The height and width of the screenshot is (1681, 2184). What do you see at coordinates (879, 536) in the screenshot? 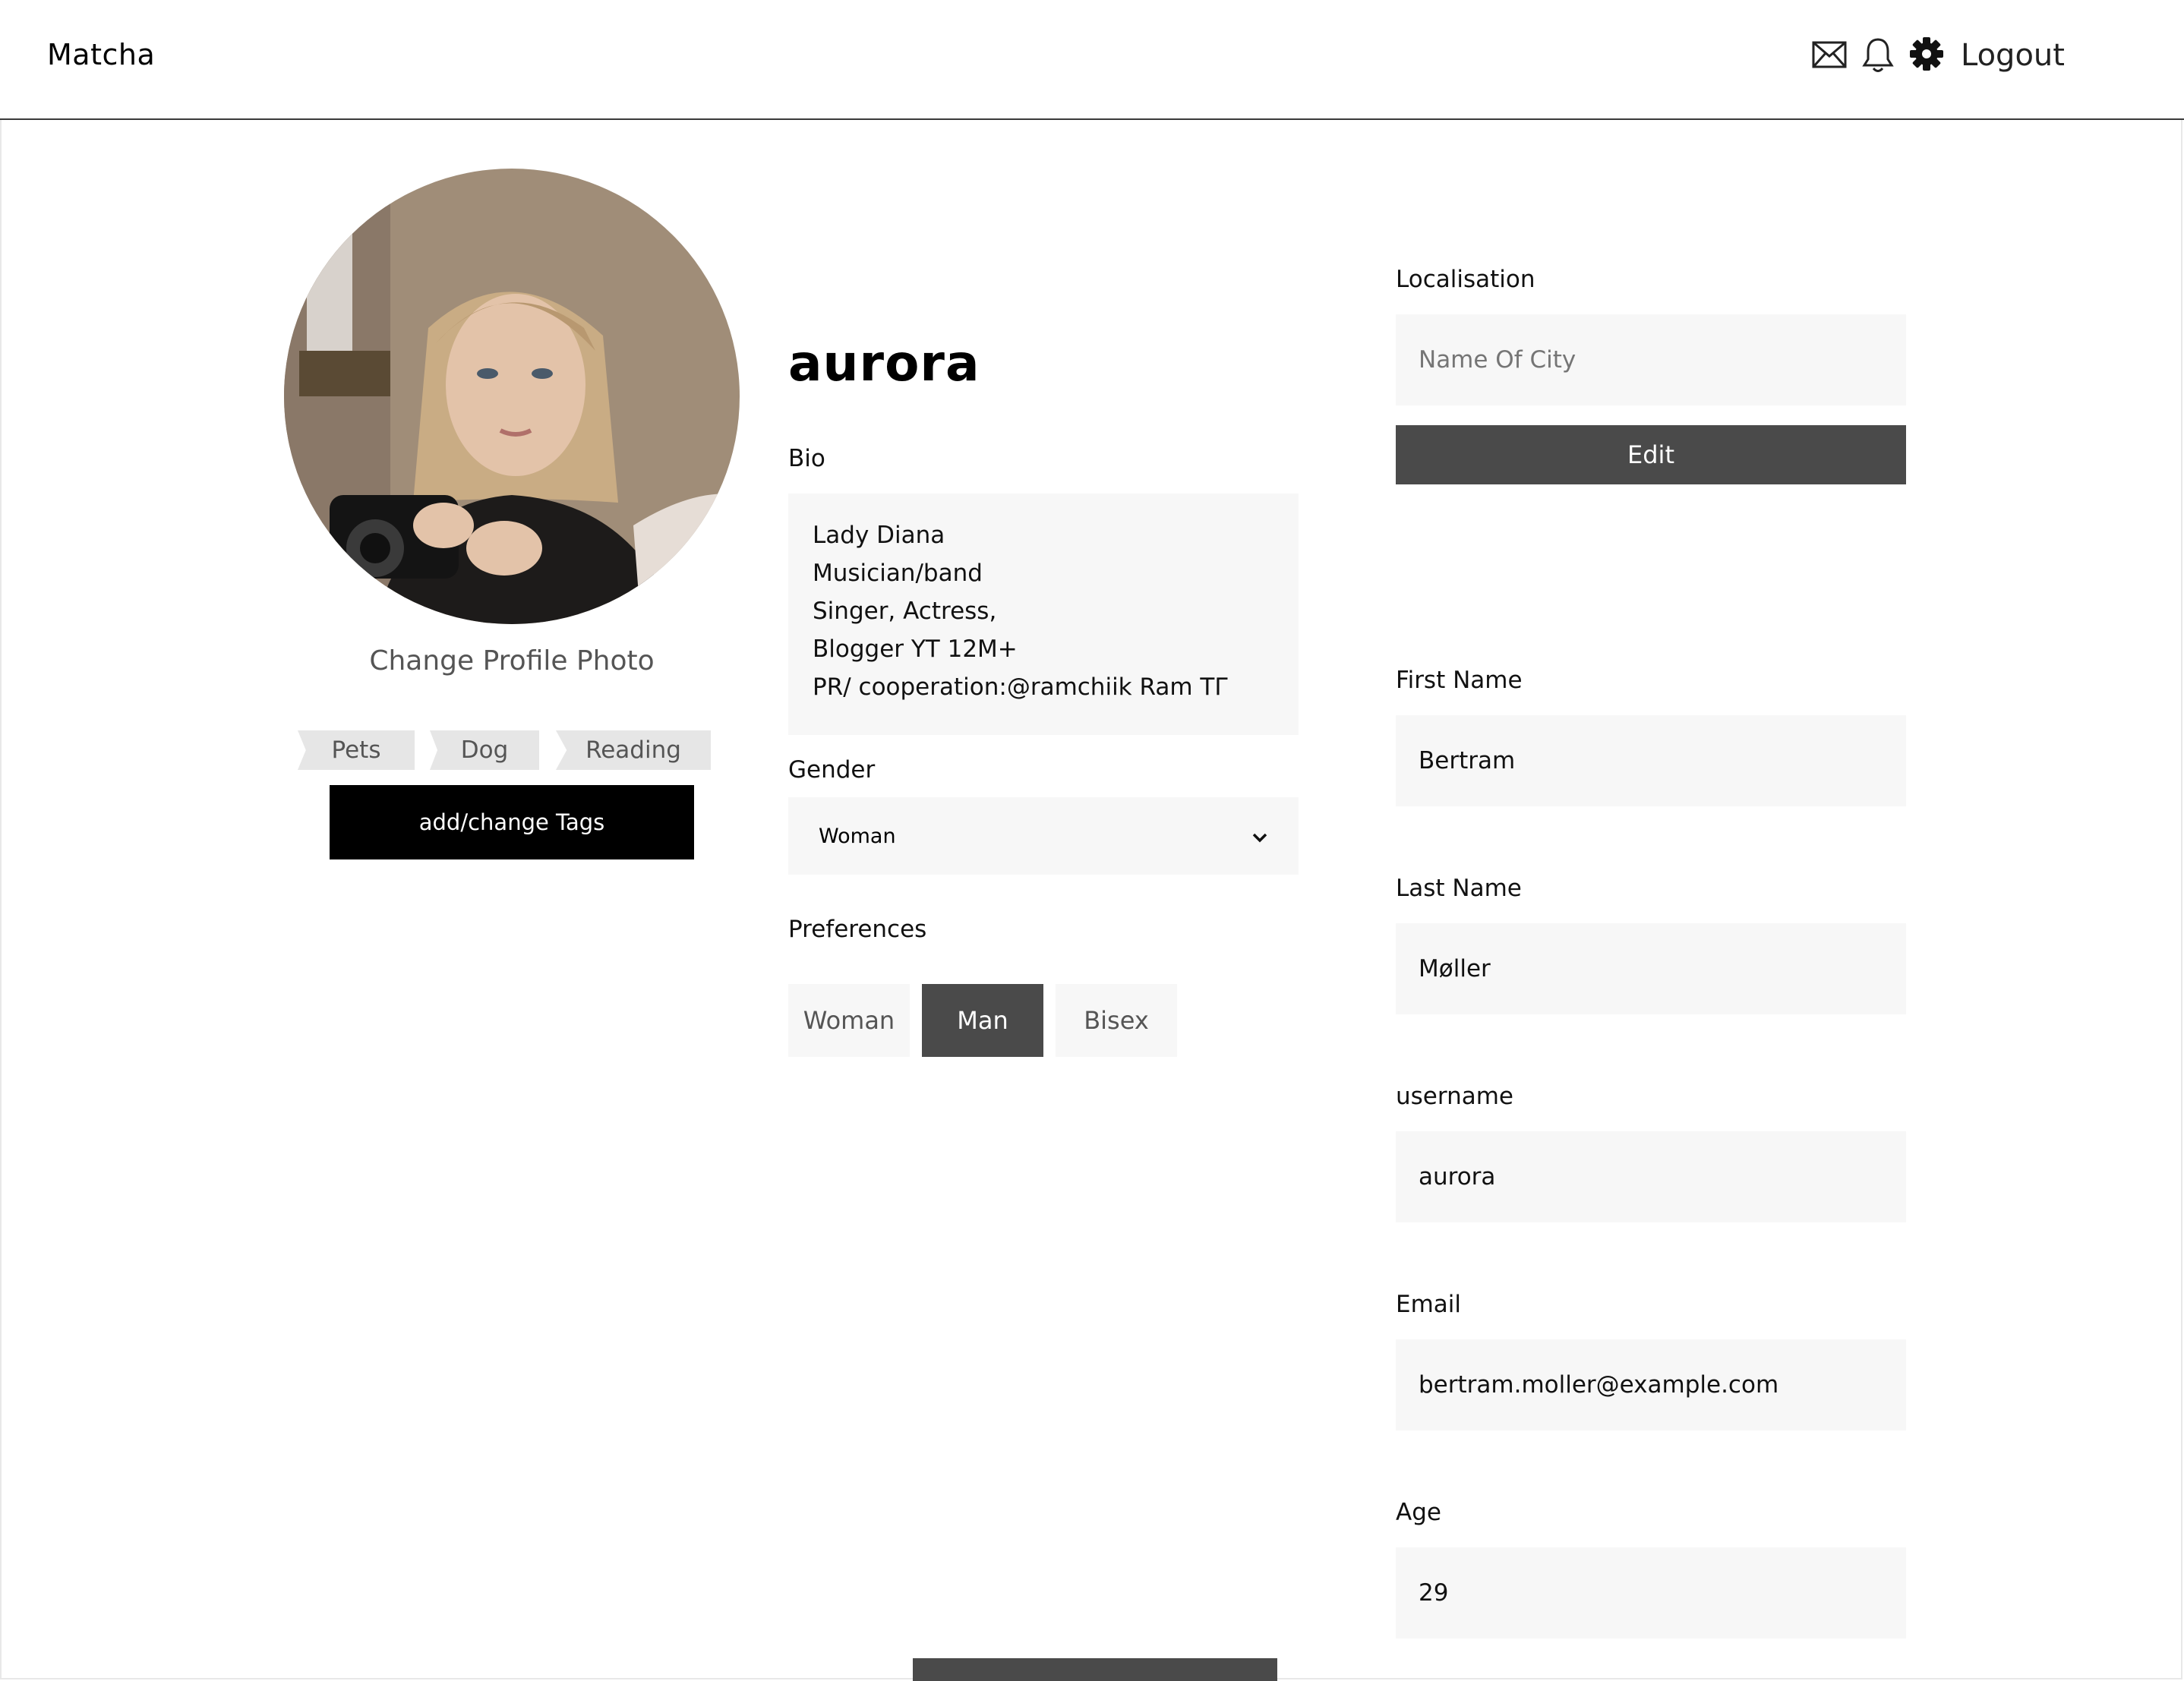
I see `bio-line: Lady Diana` at bounding box center [879, 536].